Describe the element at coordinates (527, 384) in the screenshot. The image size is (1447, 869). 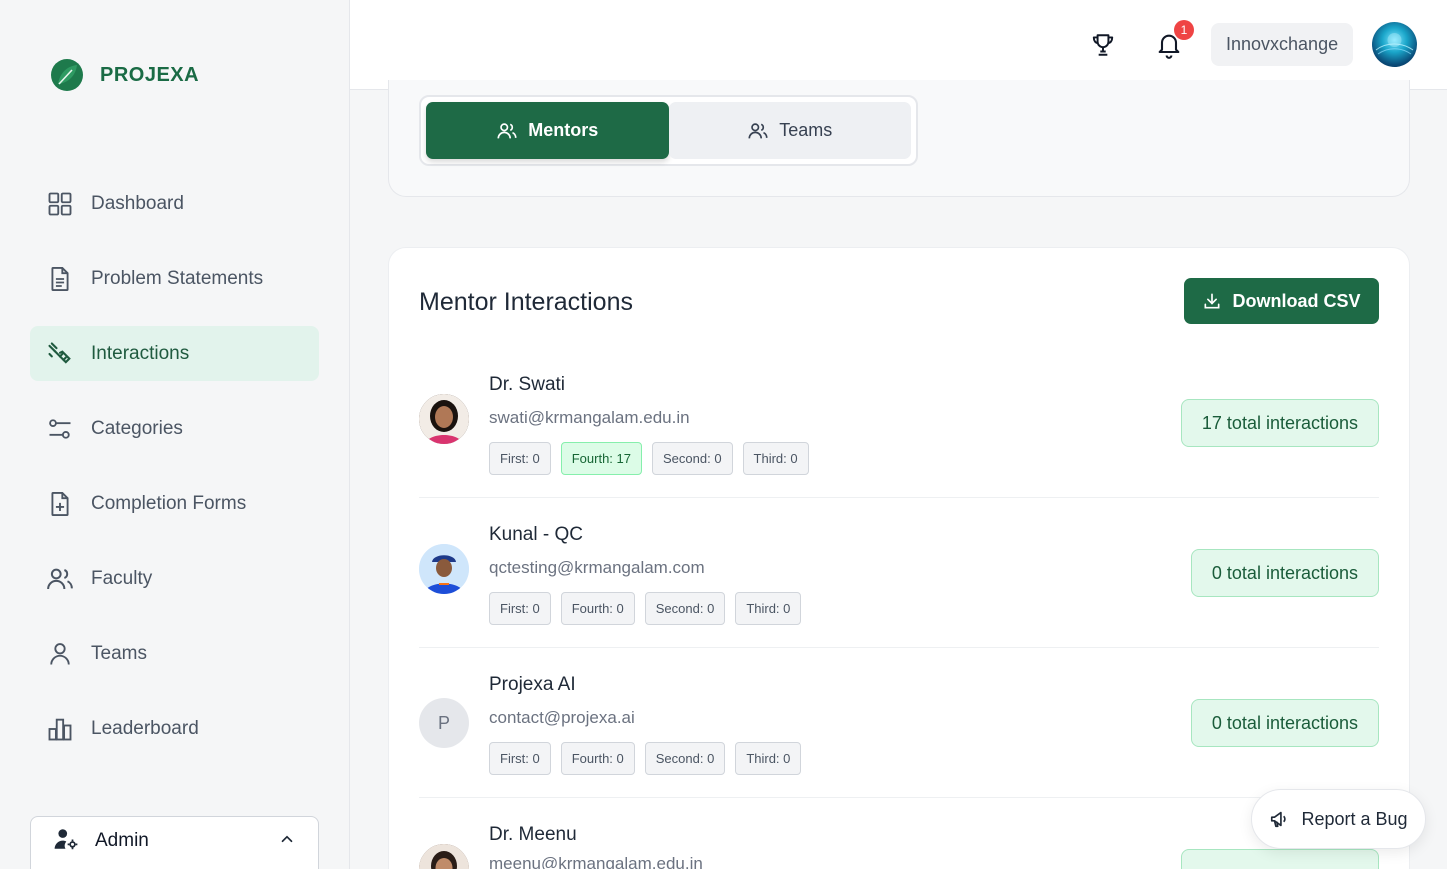
I see `mentor-name: Dr. Swati` at that location.